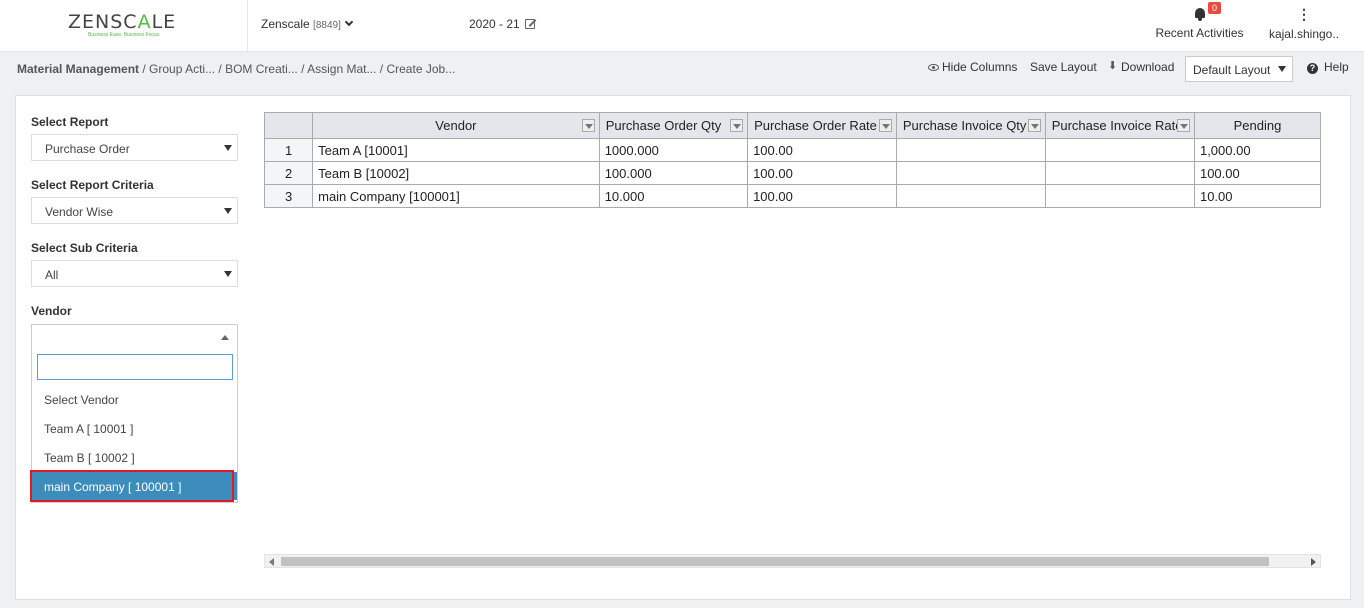 The height and width of the screenshot is (608, 1364). What do you see at coordinates (134, 399) in the screenshot?
I see `vendor-option-select-vendor: Select Vendor` at bounding box center [134, 399].